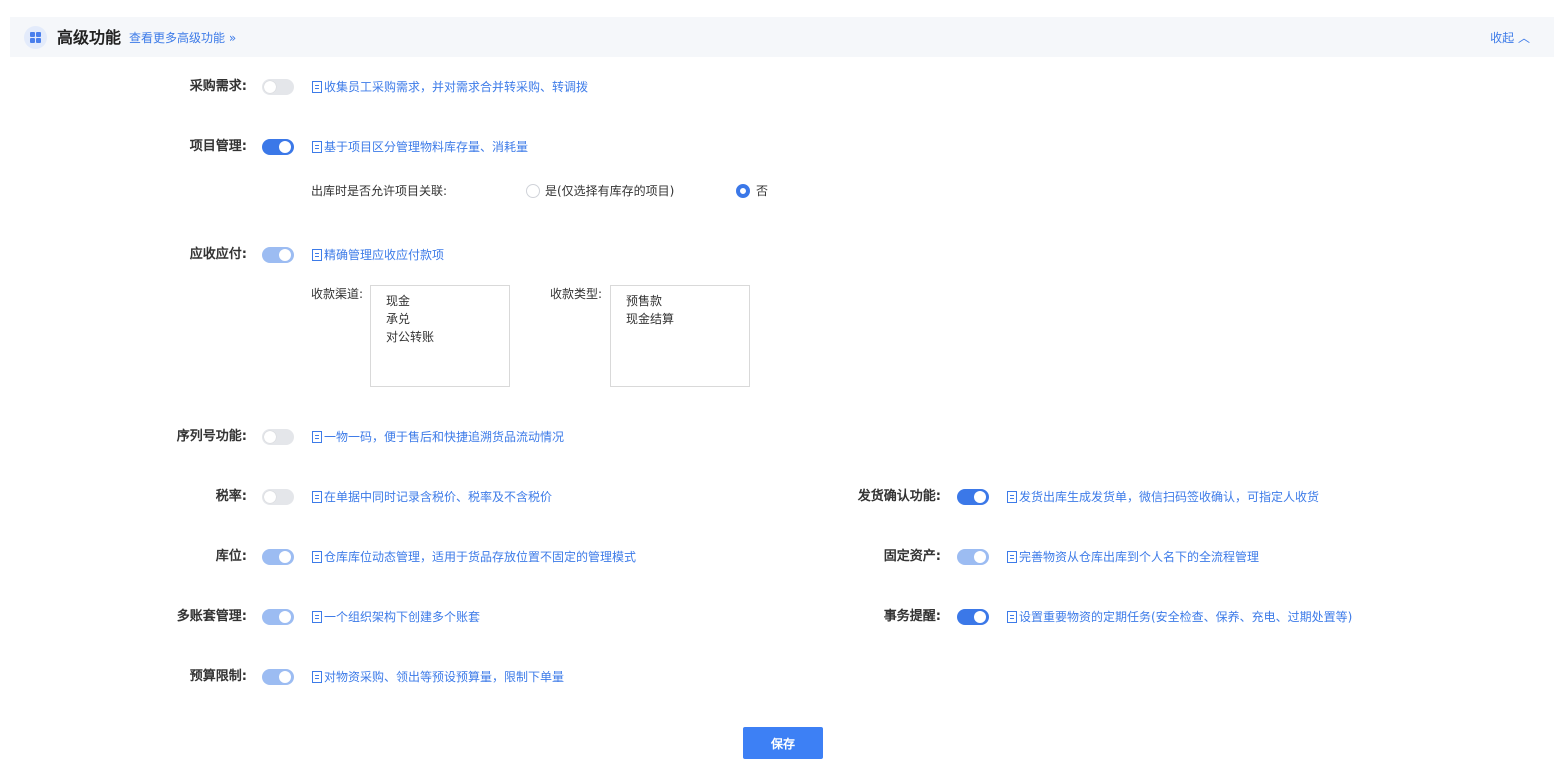  Describe the element at coordinates (231, 556) in the screenshot. I see `feature-label-location: 库位:` at that location.